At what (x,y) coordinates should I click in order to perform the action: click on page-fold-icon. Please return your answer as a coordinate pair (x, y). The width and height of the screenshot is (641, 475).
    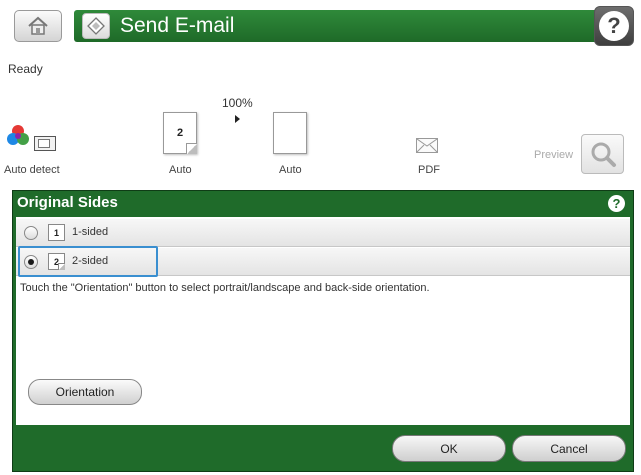
    Looking at the image, I should click on (191, 148).